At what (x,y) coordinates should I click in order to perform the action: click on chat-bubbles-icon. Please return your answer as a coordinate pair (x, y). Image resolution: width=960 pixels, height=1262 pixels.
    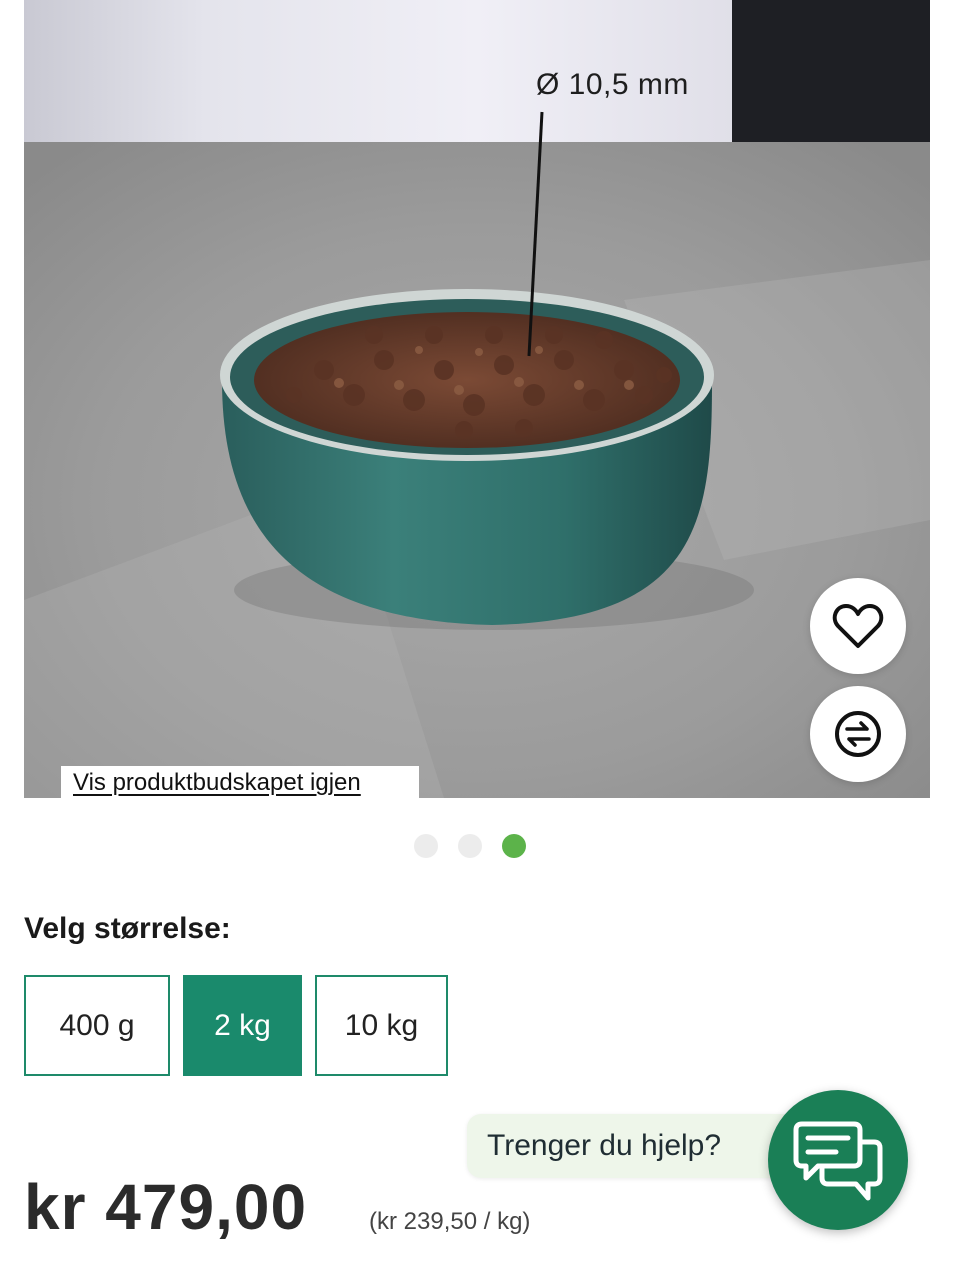
    Looking at the image, I should click on (838, 1161).